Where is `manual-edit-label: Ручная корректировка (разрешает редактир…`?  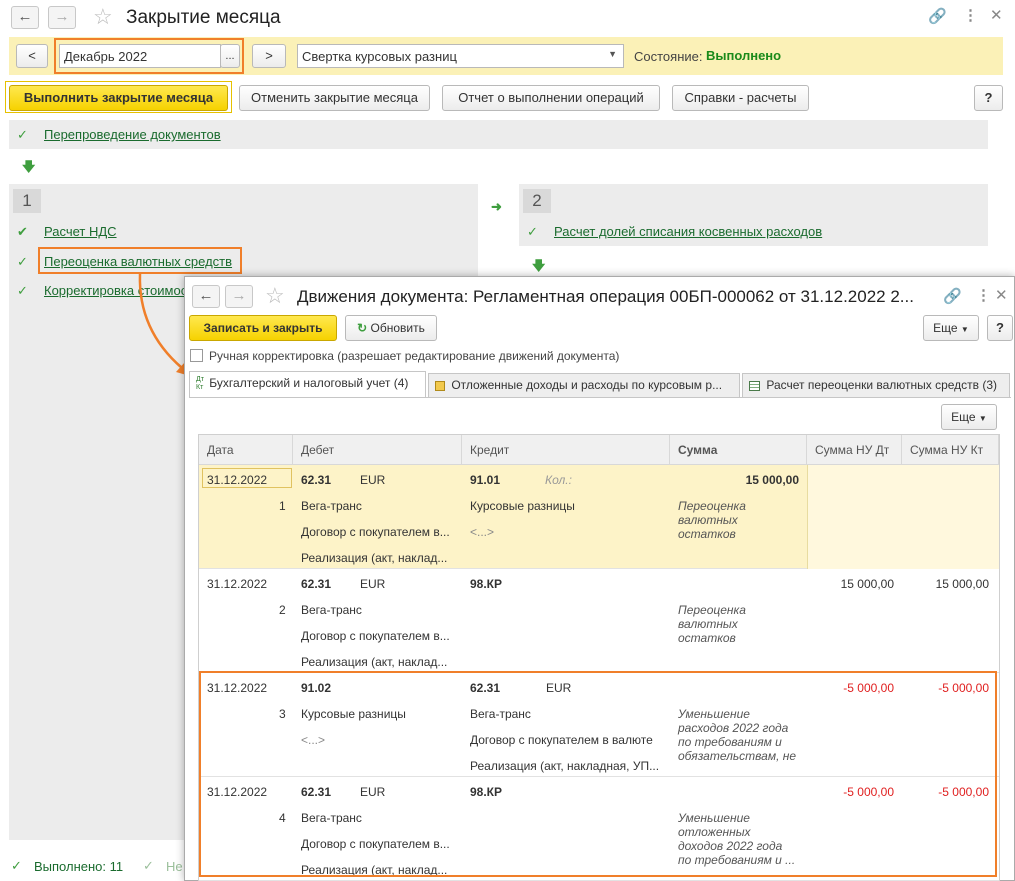 manual-edit-label: Ручная корректировка (разрешает редактир… is located at coordinates (414, 356).